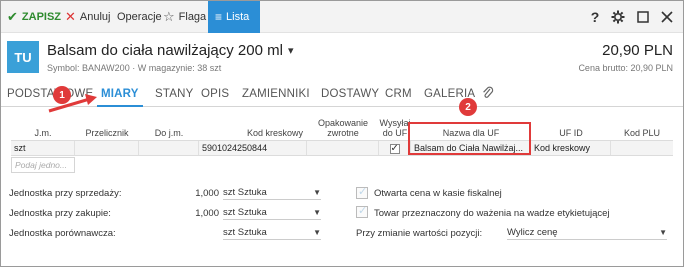 Image resolution: width=684 pixels, height=267 pixels. Describe the element at coordinates (60, 213) in the screenshot. I see `purchase-unit-label: Jednostka przy zakupie:` at that location.